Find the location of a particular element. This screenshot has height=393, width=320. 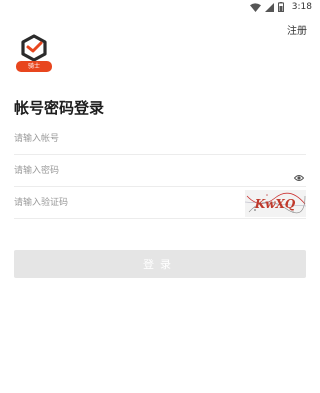

page-title: 帐号密码登录 is located at coordinates (59, 108).